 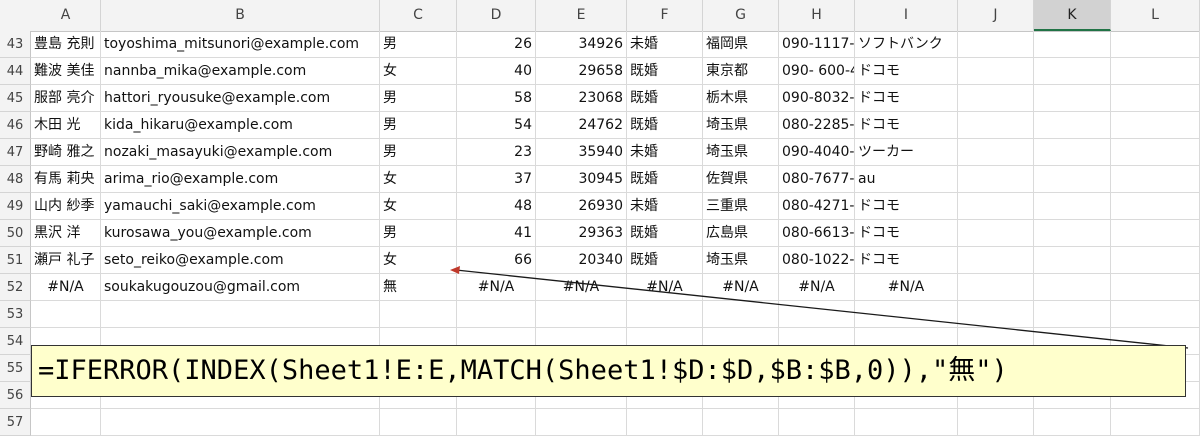 I want to click on cell-h: 090-4040-, so click(x=817, y=152).